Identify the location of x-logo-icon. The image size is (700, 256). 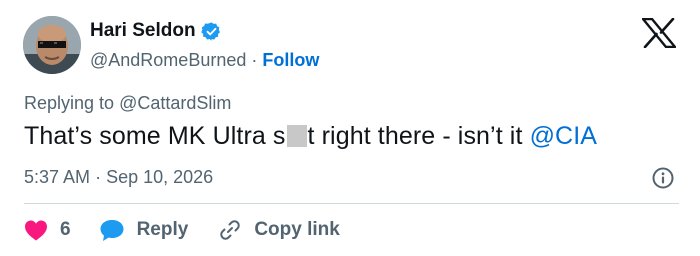
(659, 33).